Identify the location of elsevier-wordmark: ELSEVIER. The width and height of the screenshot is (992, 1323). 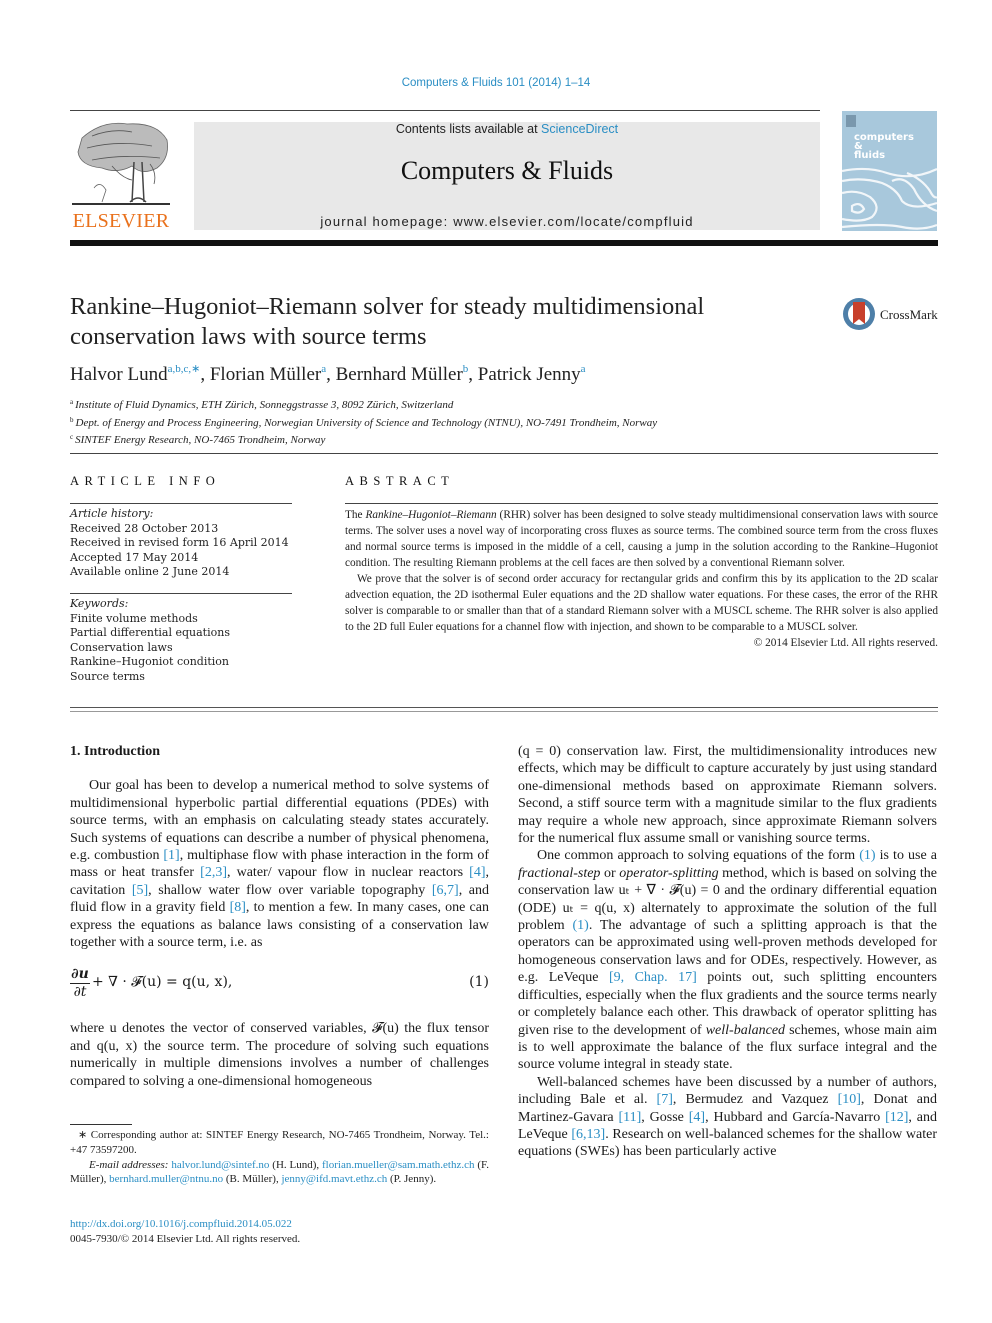
(121, 221).